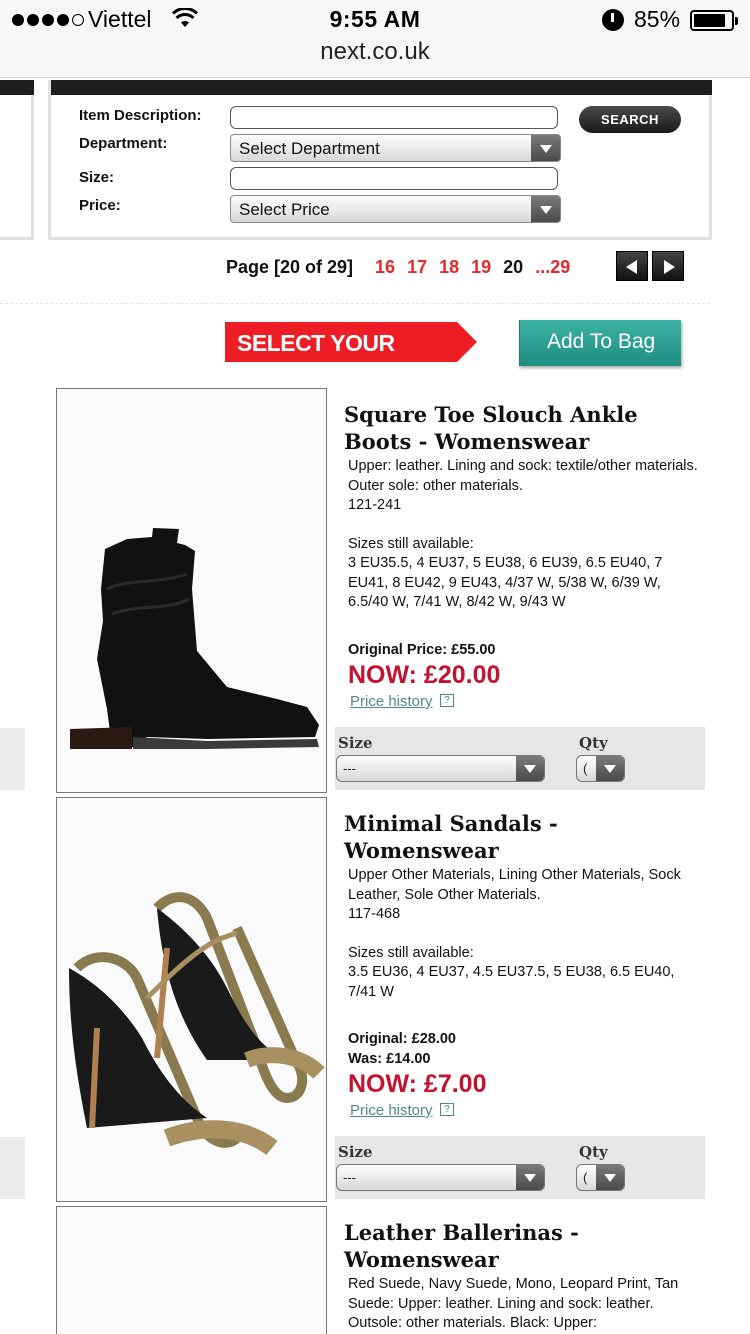 This screenshot has width=750, height=1334. I want to click on page-link-17: 17, so click(417, 267).